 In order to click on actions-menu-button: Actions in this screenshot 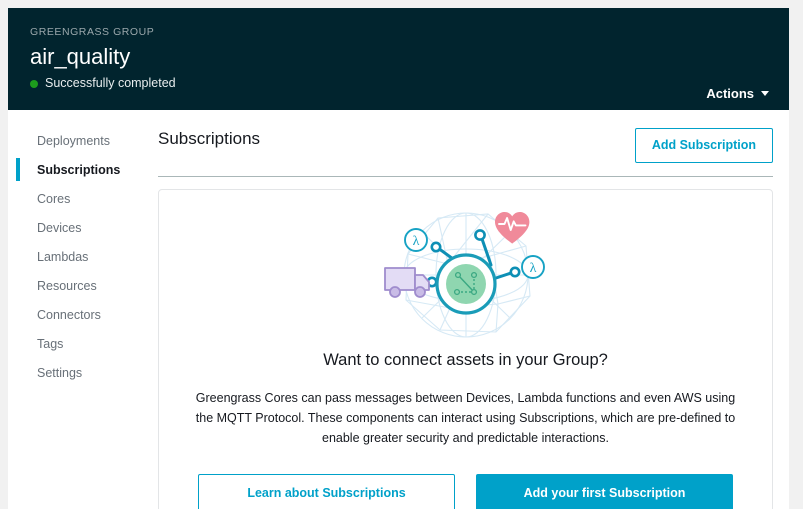, I will do `click(737, 93)`.